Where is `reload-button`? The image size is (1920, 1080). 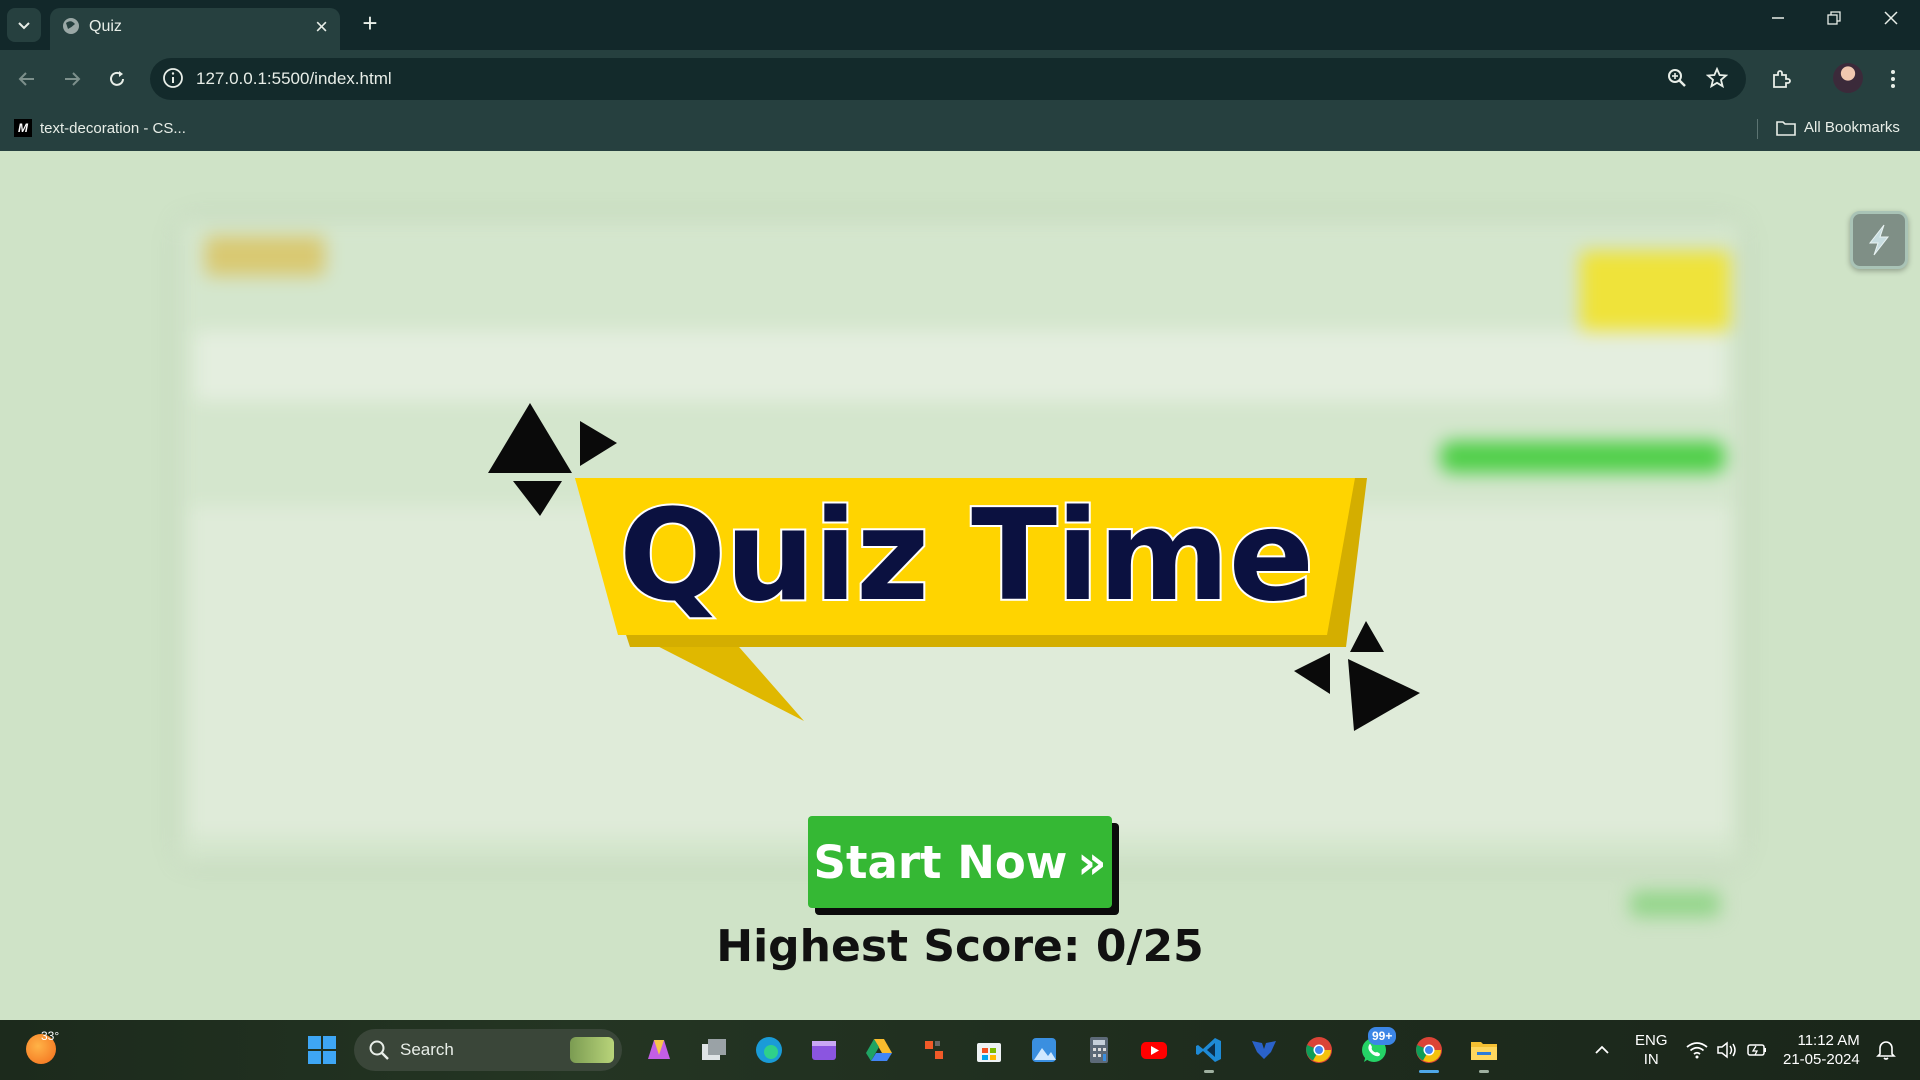
reload-button is located at coordinates (117, 79).